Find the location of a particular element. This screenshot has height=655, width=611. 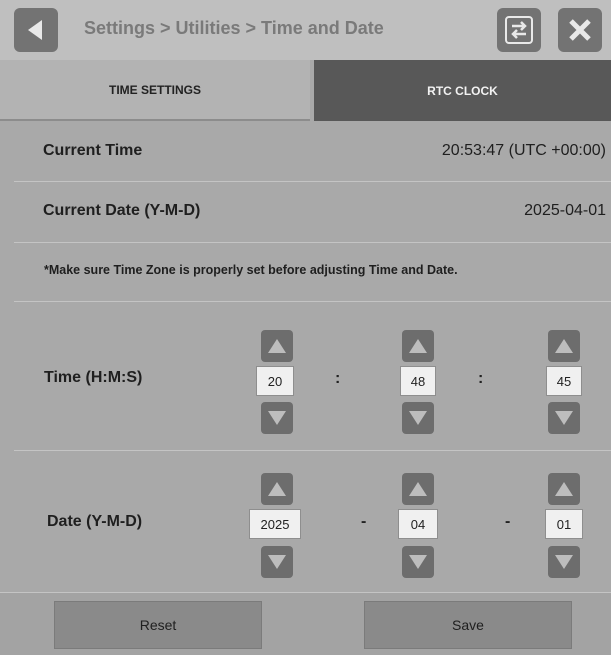

close-button is located at coordinates (580, 30).